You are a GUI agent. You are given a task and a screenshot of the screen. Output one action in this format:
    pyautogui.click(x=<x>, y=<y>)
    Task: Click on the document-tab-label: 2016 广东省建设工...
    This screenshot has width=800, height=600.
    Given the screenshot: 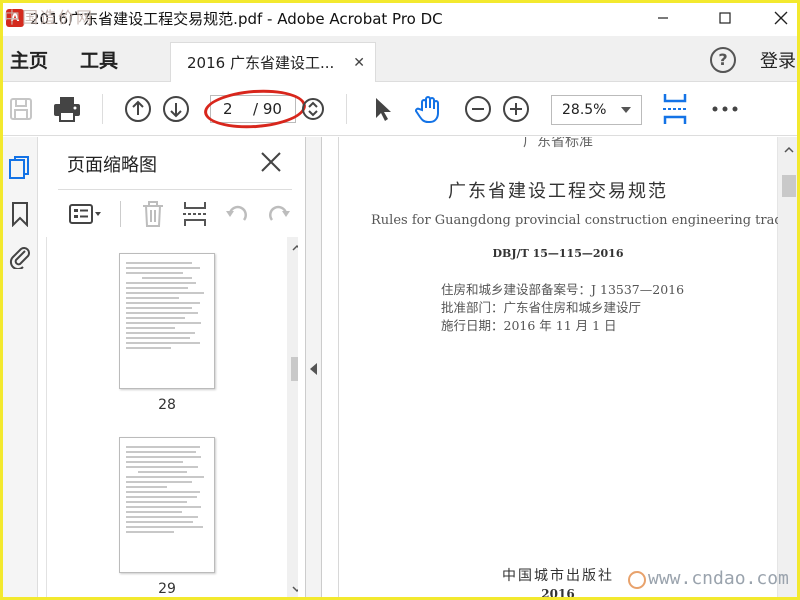 What is the action you would take?
    pyautogui.click(x=261, y=63)
    